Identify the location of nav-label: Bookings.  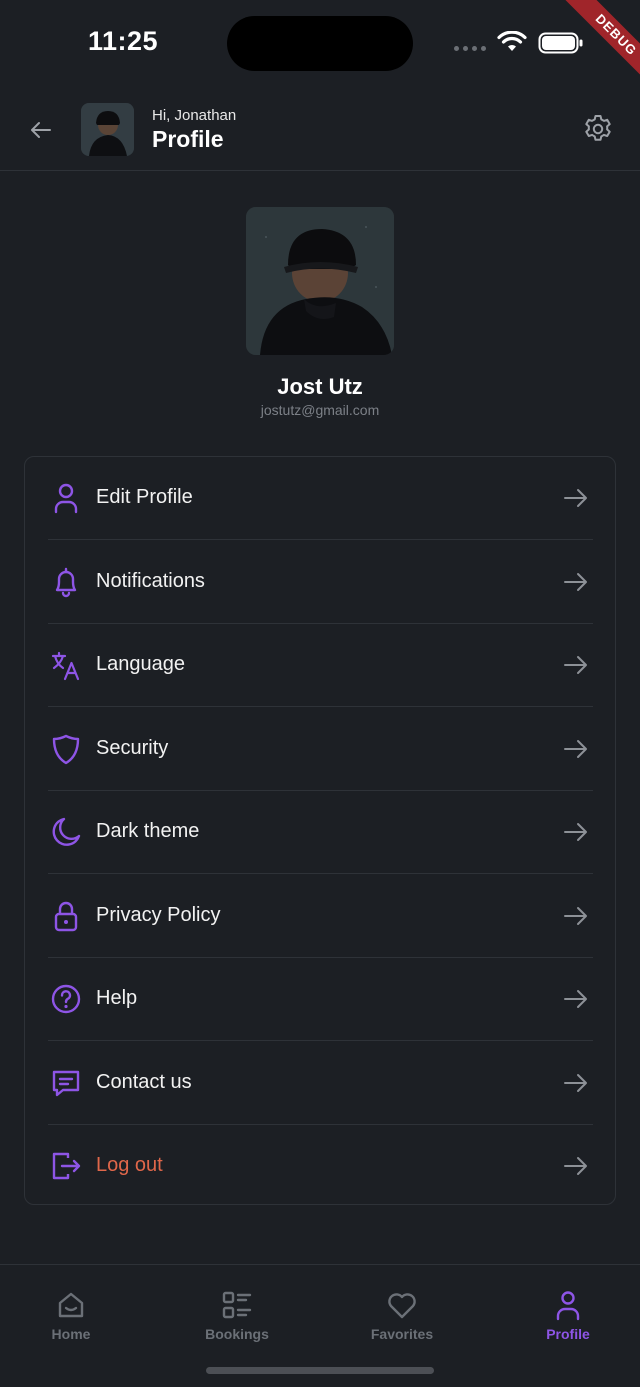
(237, 1334).